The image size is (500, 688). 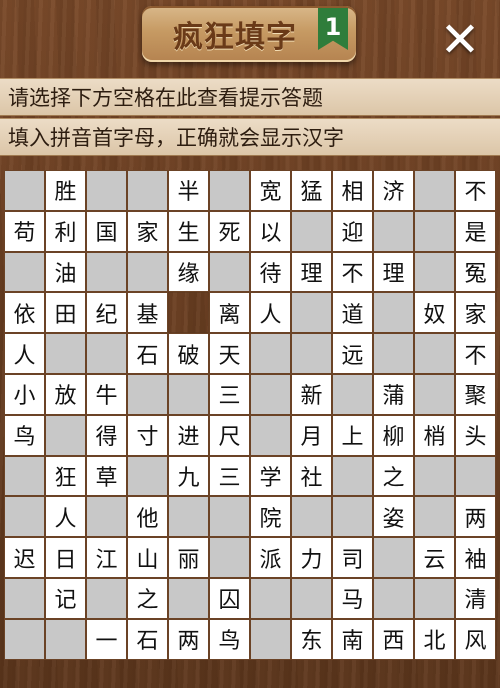 What do you see at coordinates (311, 435) in the screenshot?
I see `letter-cell: 月` at bounding box center [311, 435].